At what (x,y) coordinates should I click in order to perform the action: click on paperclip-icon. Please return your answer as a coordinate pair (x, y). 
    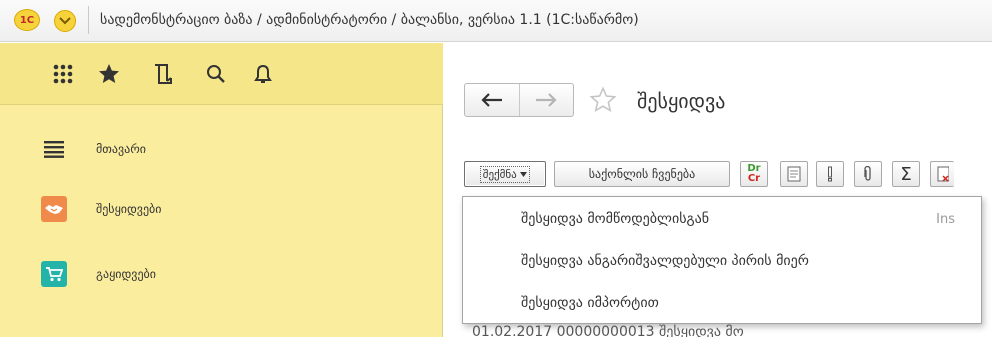
    Looking at the image, I should click on (867, 173).